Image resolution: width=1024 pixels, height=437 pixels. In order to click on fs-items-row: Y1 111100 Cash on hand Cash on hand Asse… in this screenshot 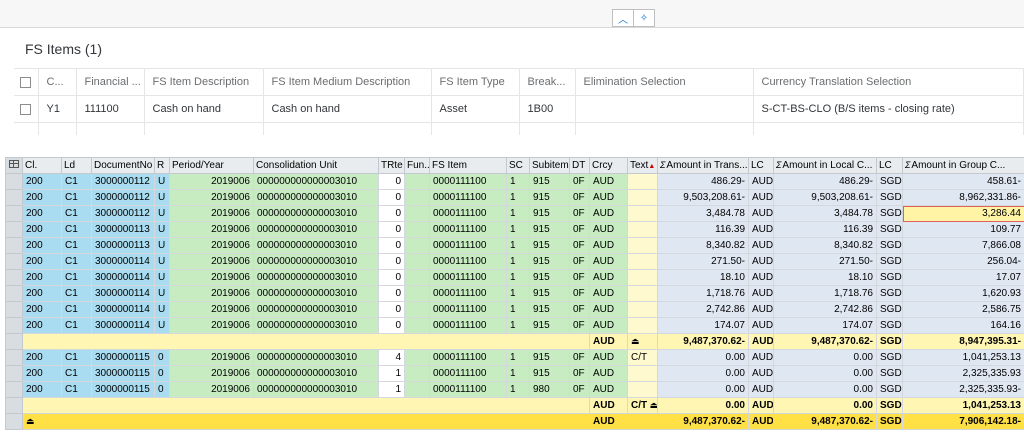, I will do `click(519, 109)`.